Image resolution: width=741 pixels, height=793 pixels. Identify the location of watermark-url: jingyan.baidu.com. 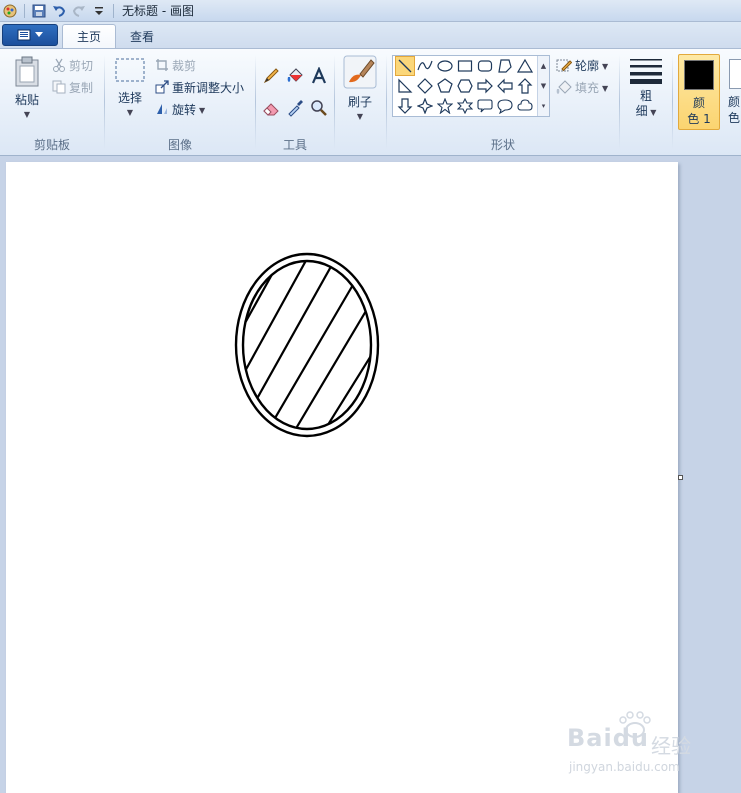
(624, 767).